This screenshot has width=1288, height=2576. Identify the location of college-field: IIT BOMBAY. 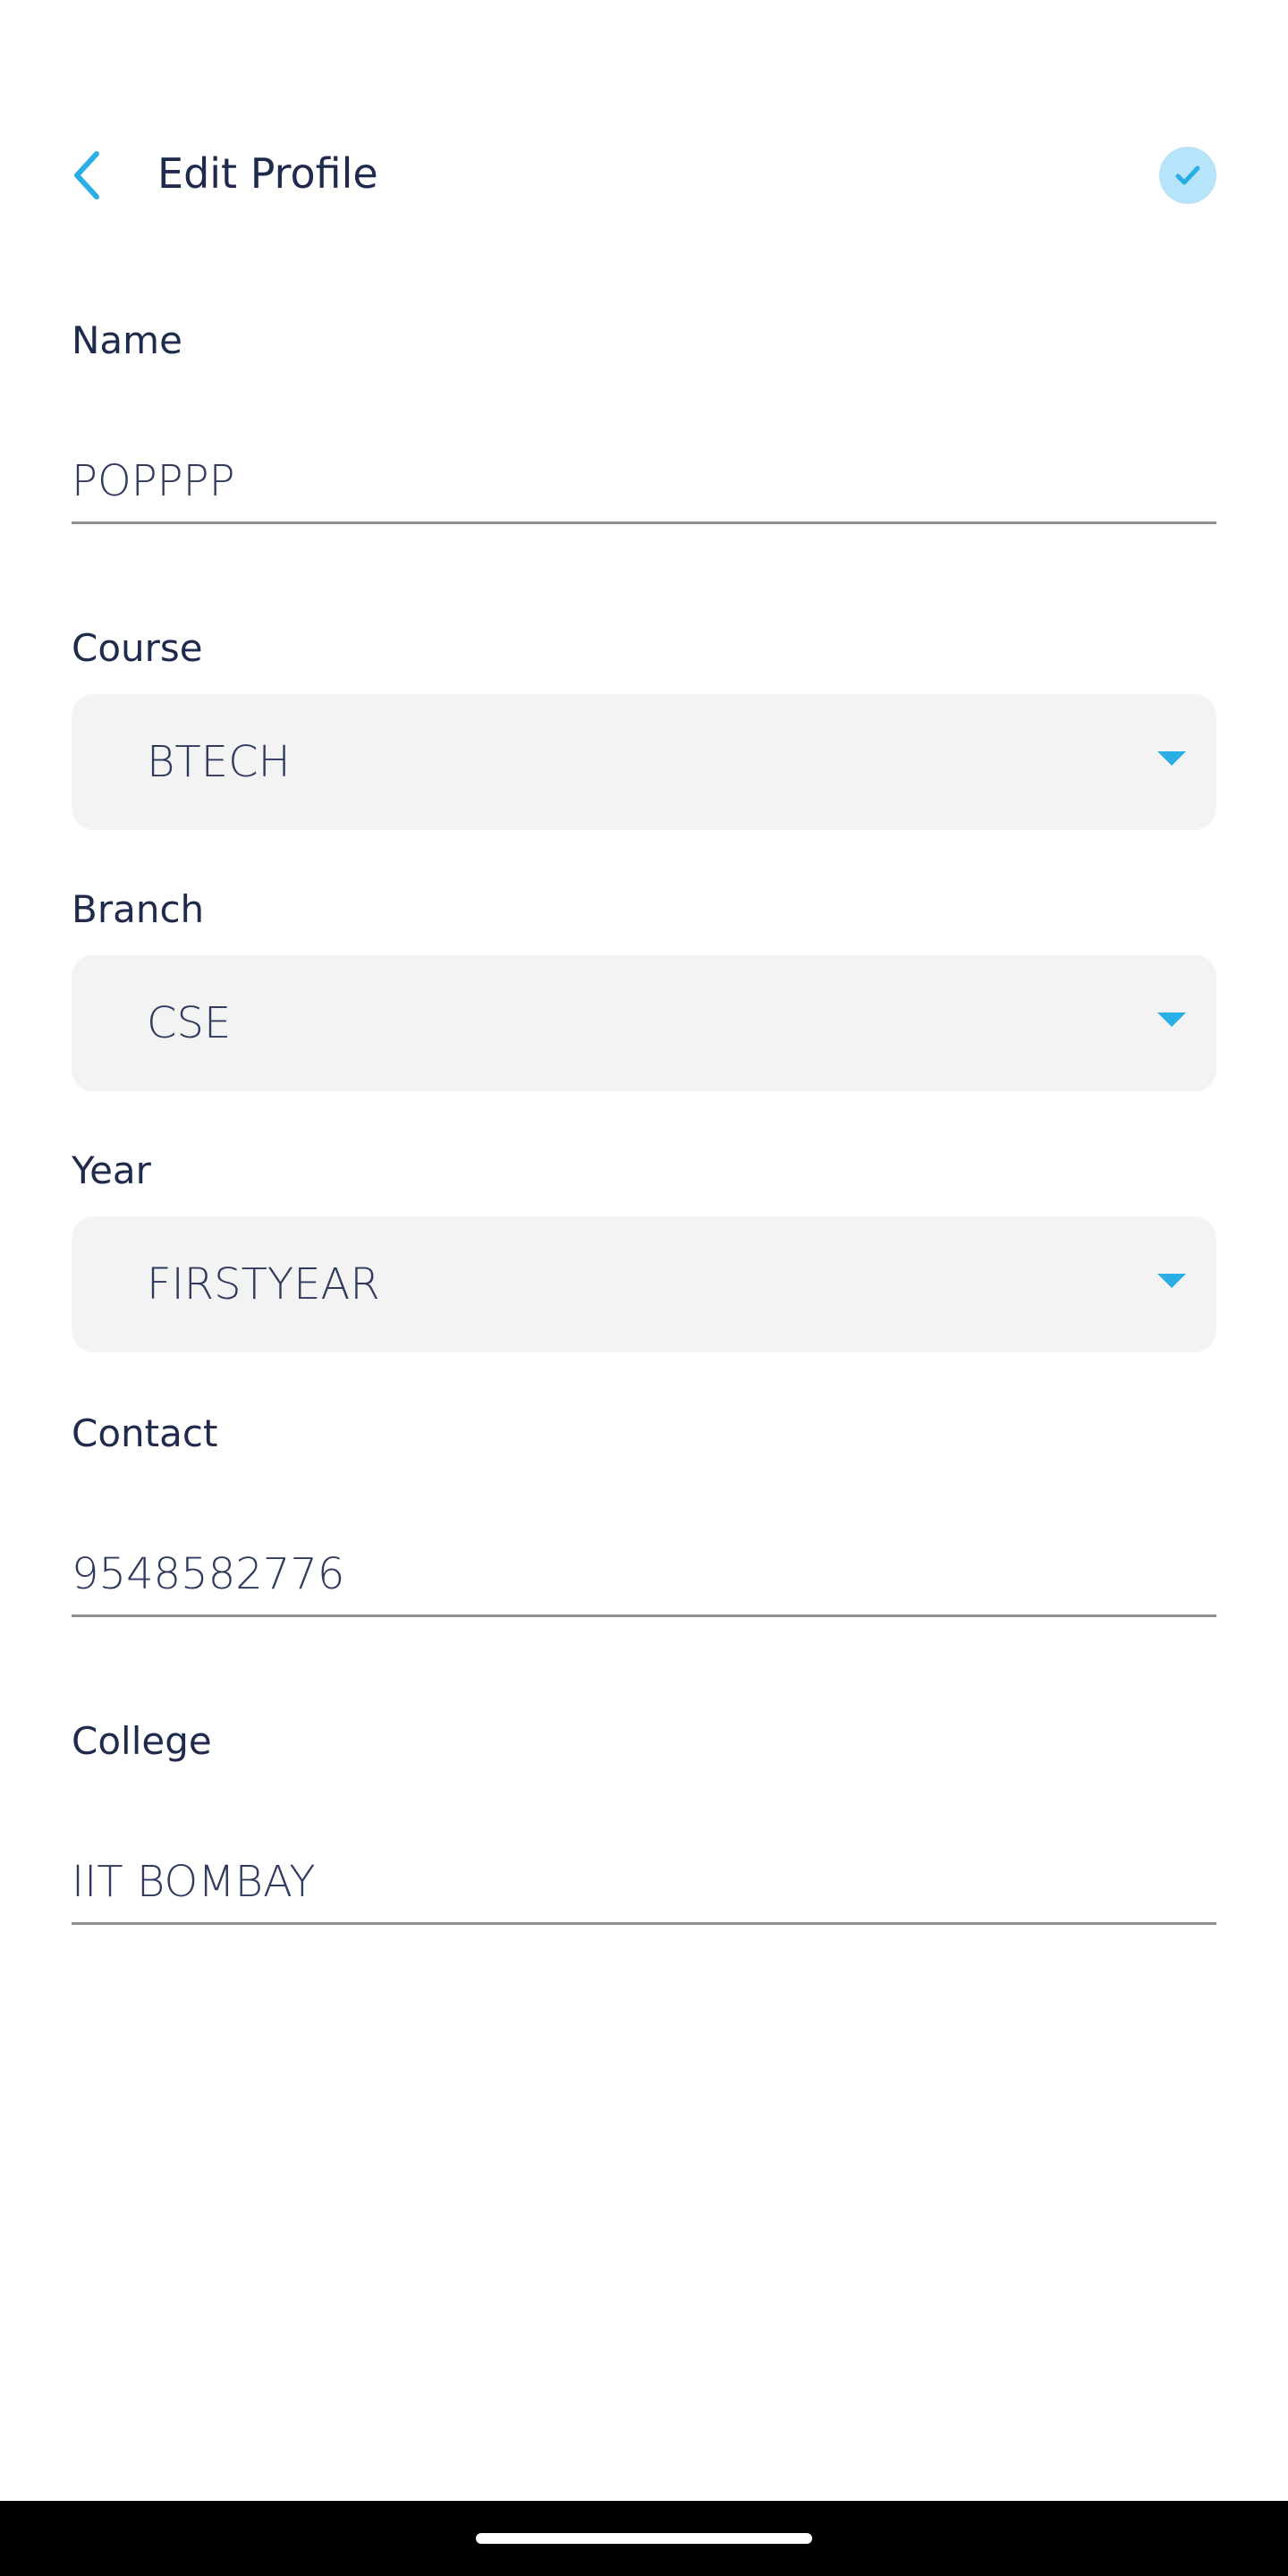
(644, 1884).